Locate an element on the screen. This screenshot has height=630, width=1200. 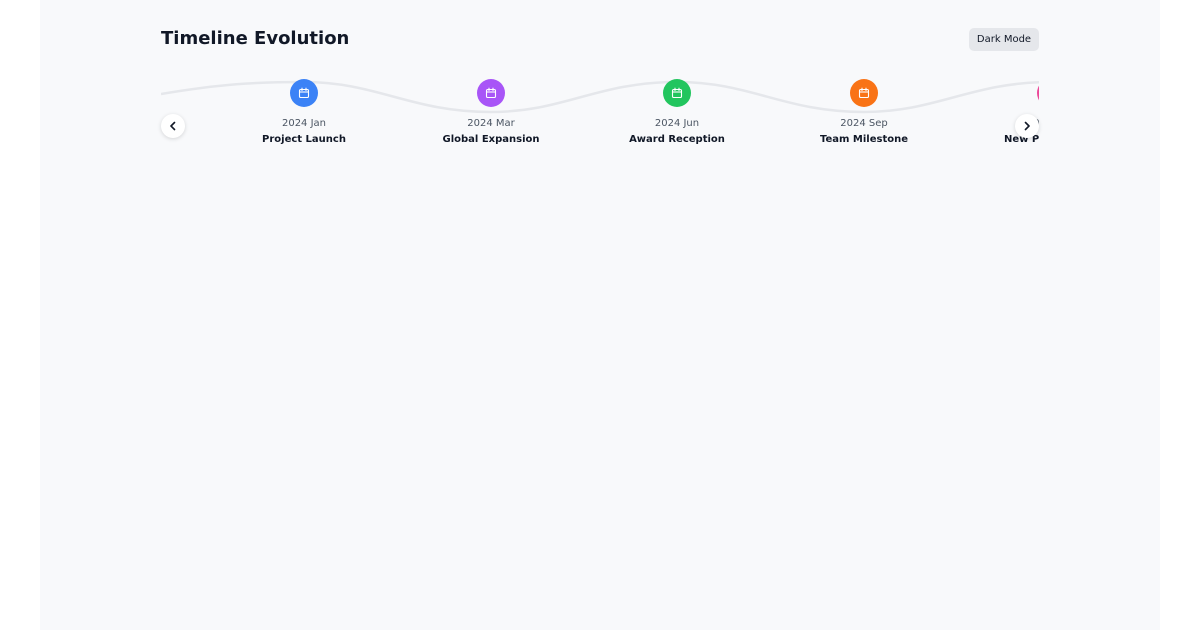
prev-button is located at coordinates (173, 126).